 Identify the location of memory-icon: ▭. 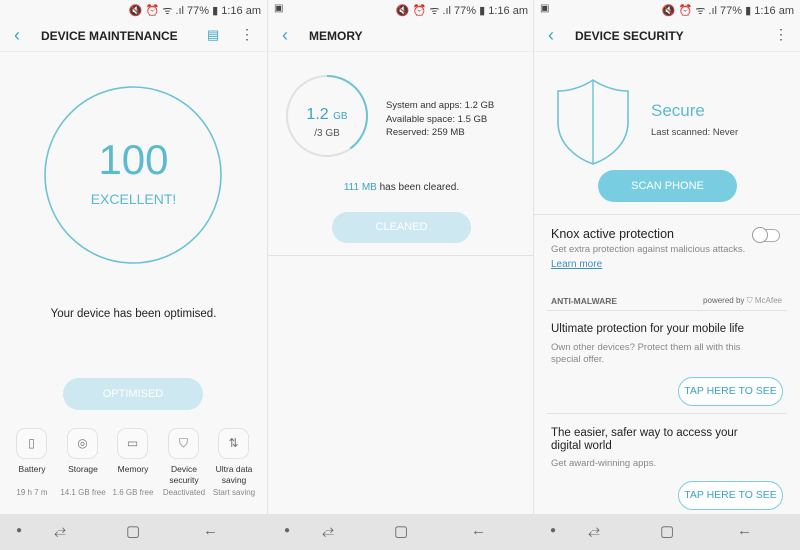
(132, 443).